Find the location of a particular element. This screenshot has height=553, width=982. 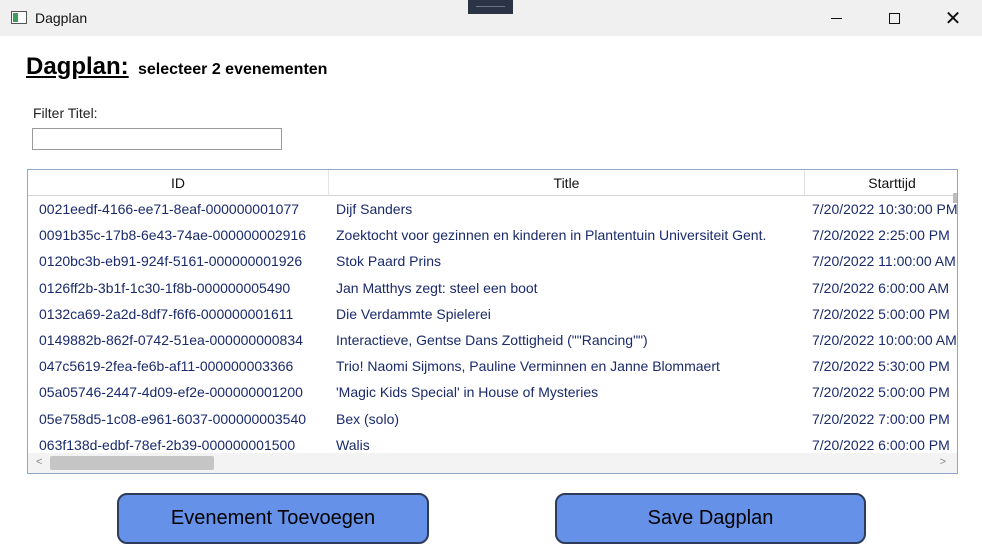

close-icon: ✕ is located at coordinates (953, 18).